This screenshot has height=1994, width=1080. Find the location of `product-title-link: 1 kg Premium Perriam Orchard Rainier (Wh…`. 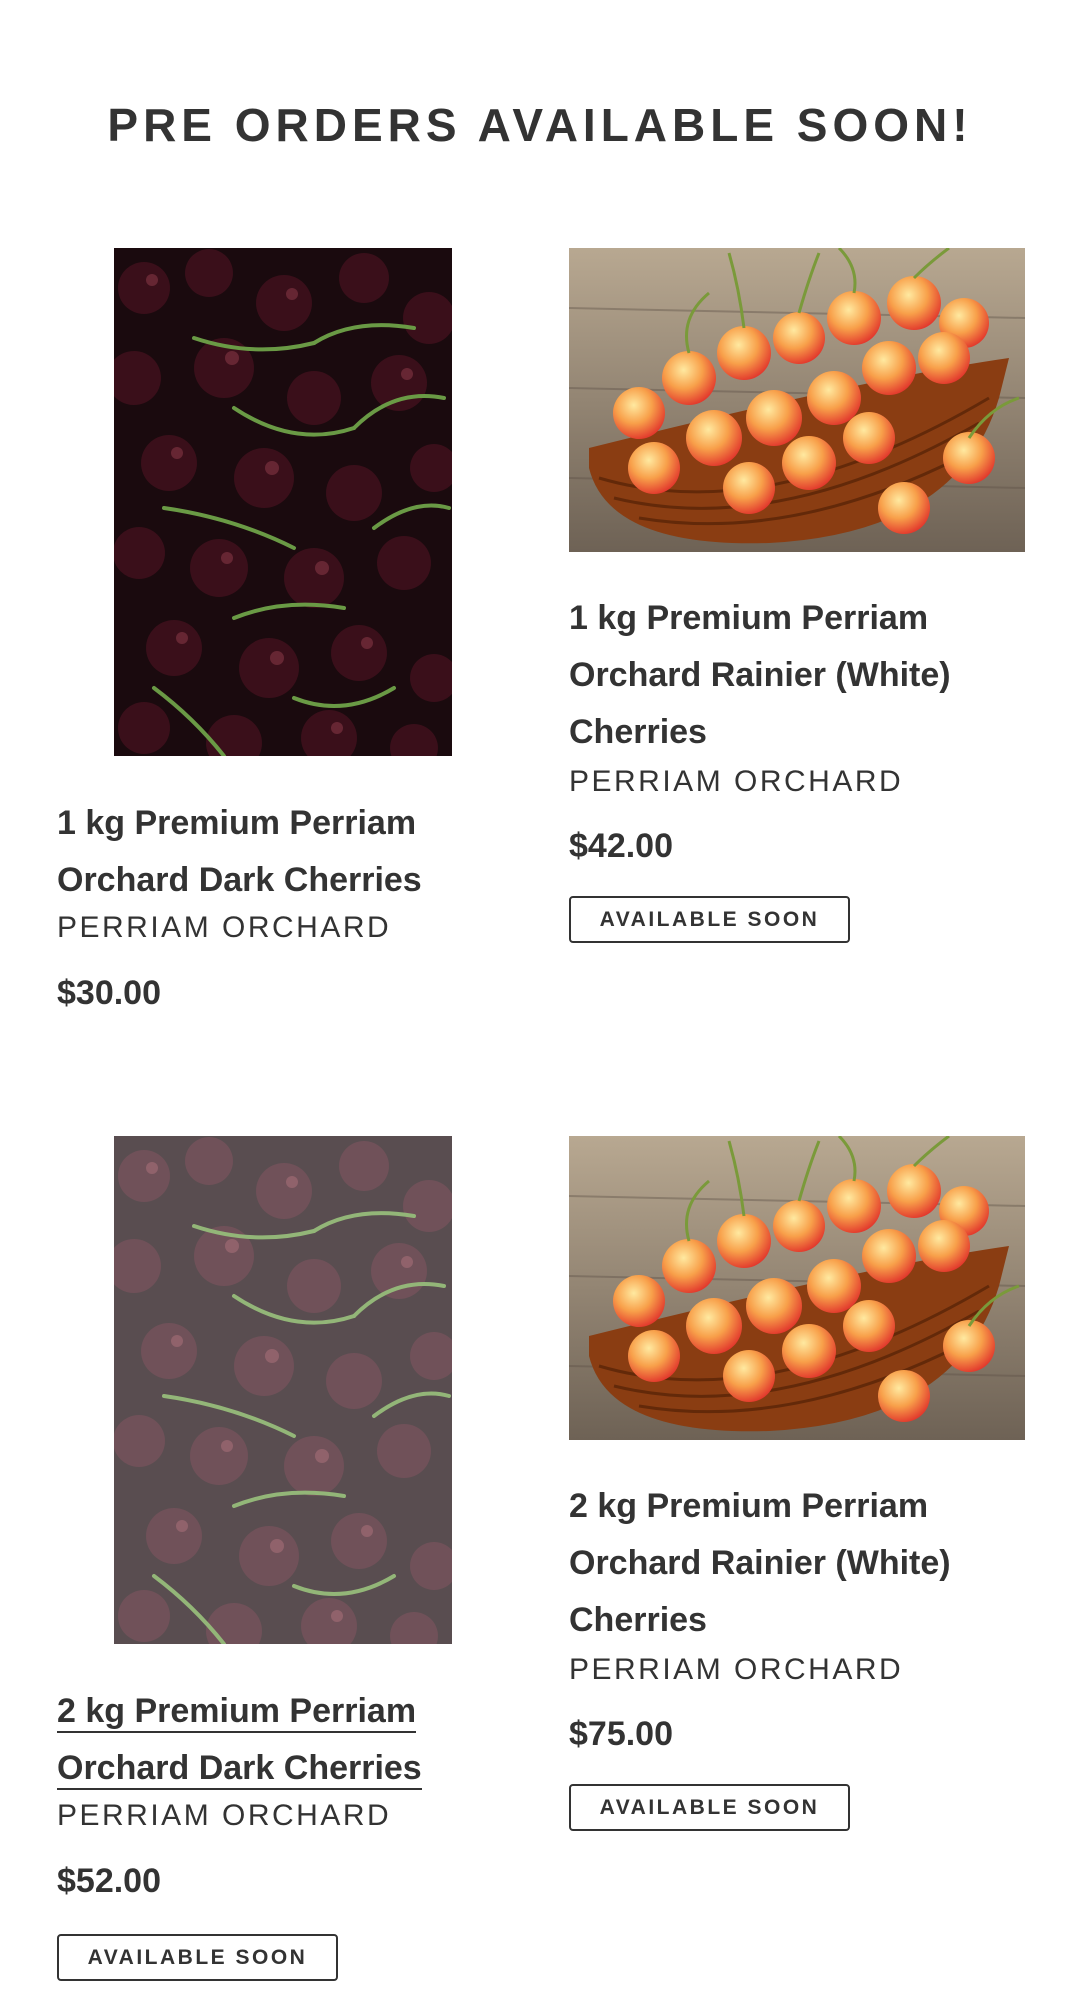

product-title-link: 1 kg Premium Perriam Orchard Rainier (Wh… is located at coordinates (809, 675).